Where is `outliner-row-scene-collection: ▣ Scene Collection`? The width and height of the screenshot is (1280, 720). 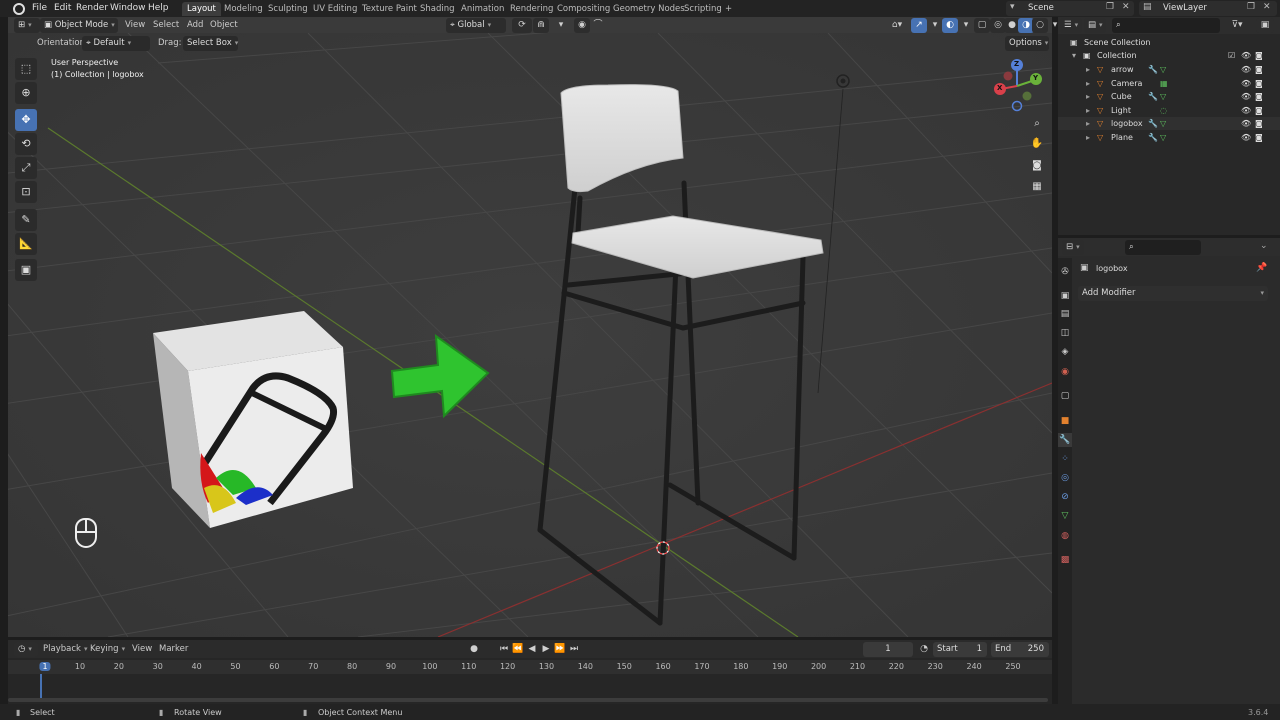 outliner-row-scene-collection: ▣ Scene Collection is located at coordinates (1169, 42).